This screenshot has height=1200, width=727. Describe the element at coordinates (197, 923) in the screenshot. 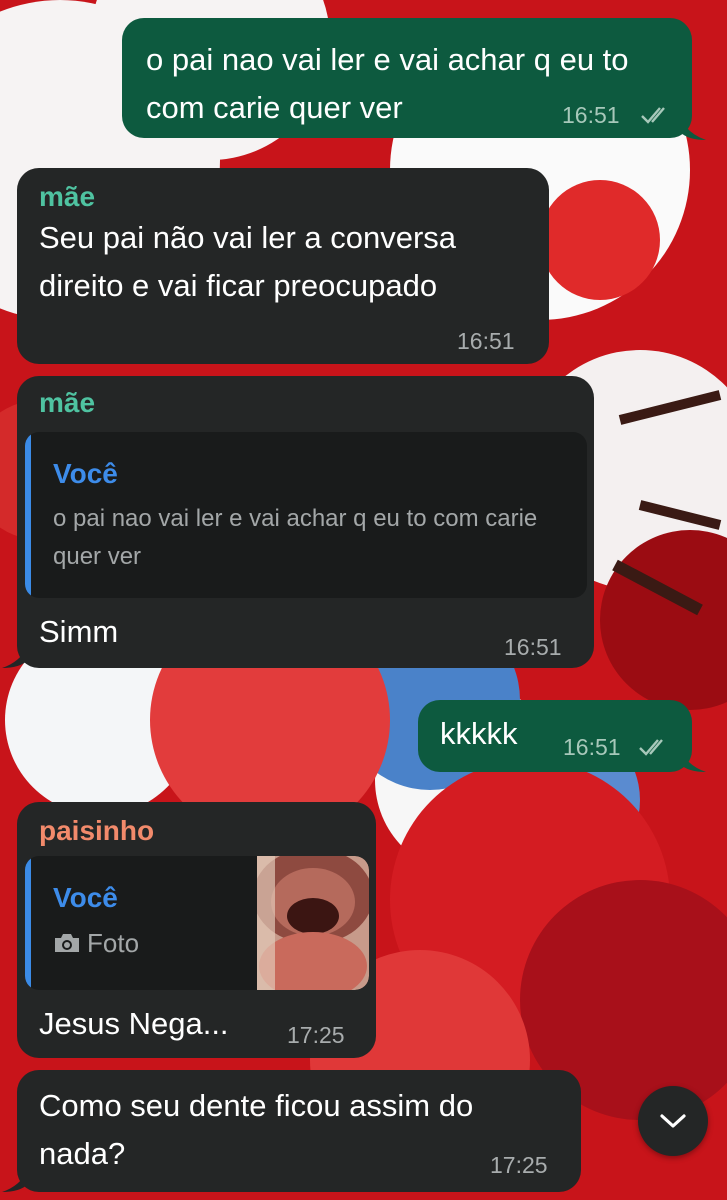

I see `reply-quote: Você Foto` at that location.